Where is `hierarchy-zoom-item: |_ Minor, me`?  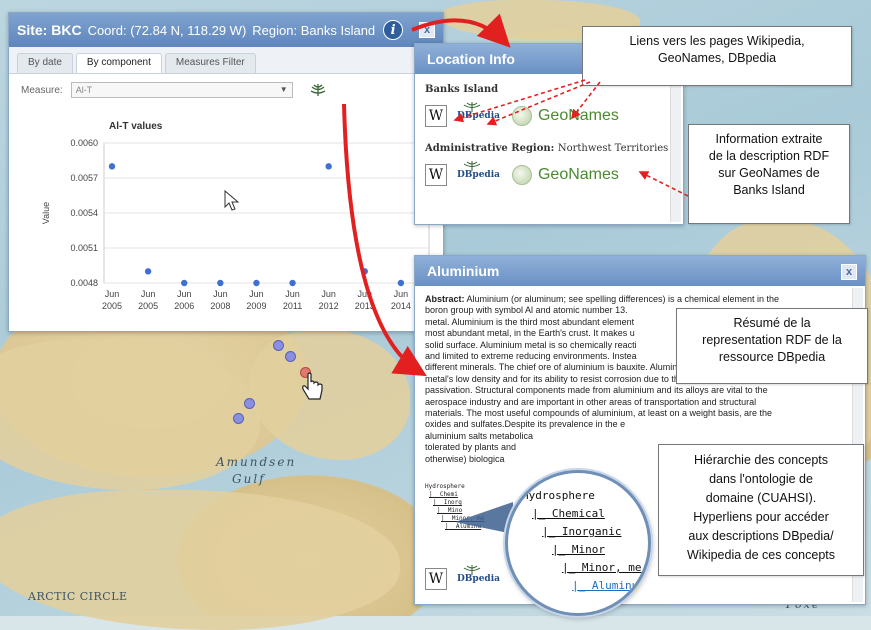
hierarchy-zoom-item: |_ Minor, me is located at coordinates (601, 567).